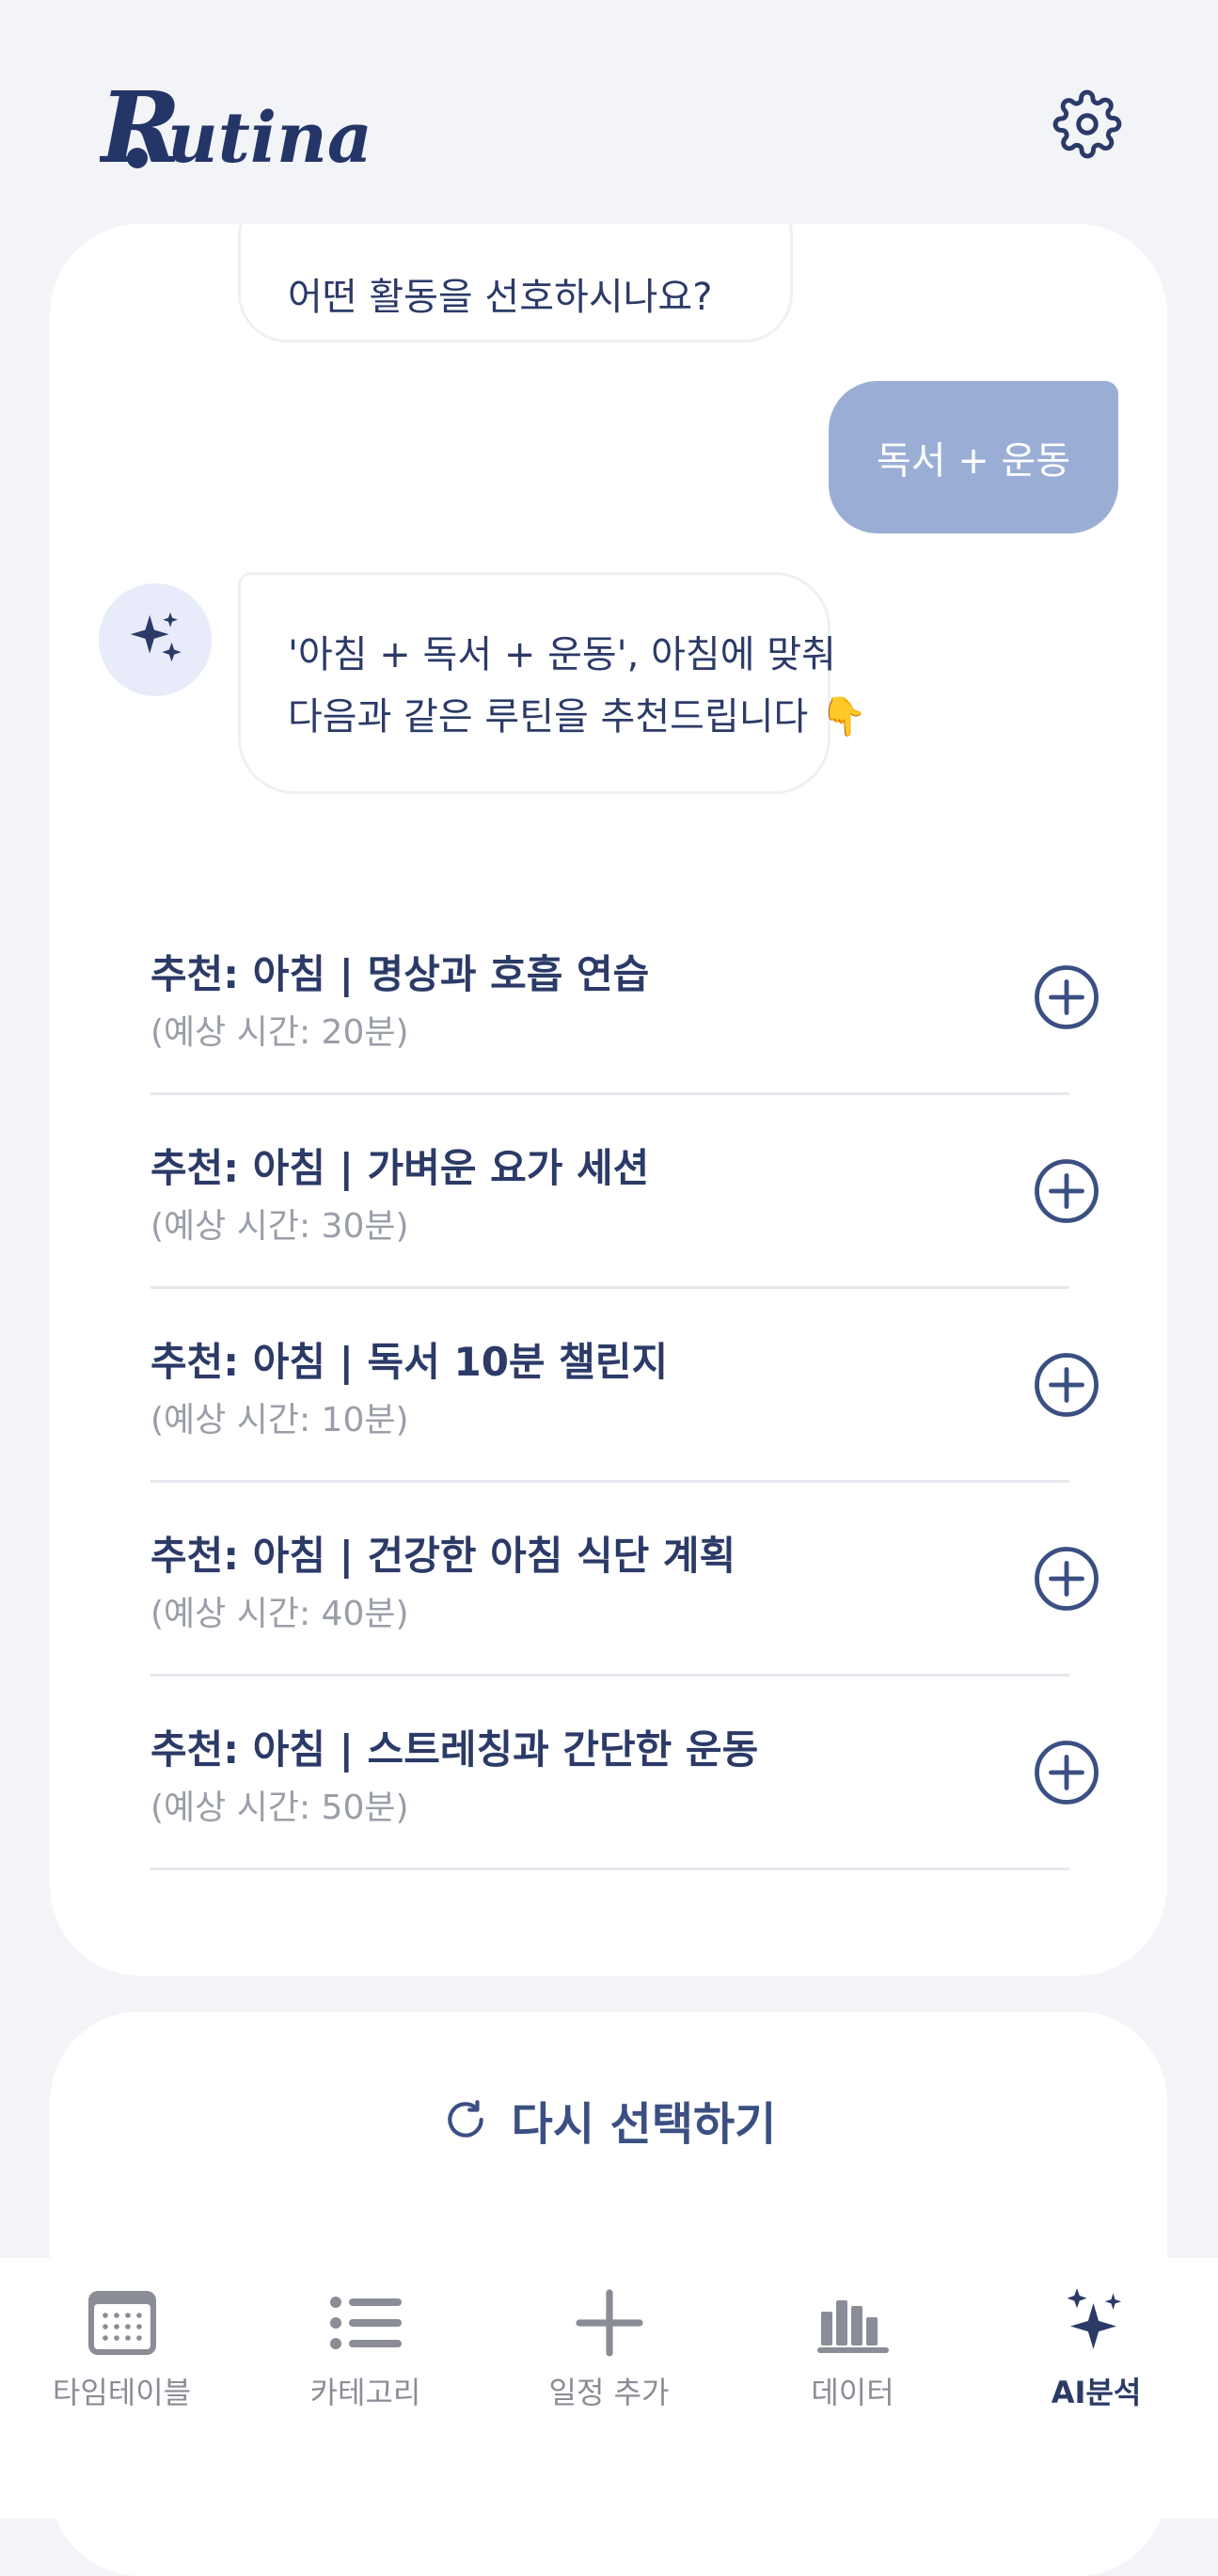 This screenshot has width=1218, height=2576. Describe the element at coordinates (624, 1773) in the screenshot. I see `list-item: 추천: 아침 | 스트레칭과 간단한 운동 (예상 시간: 50분)` at that location.